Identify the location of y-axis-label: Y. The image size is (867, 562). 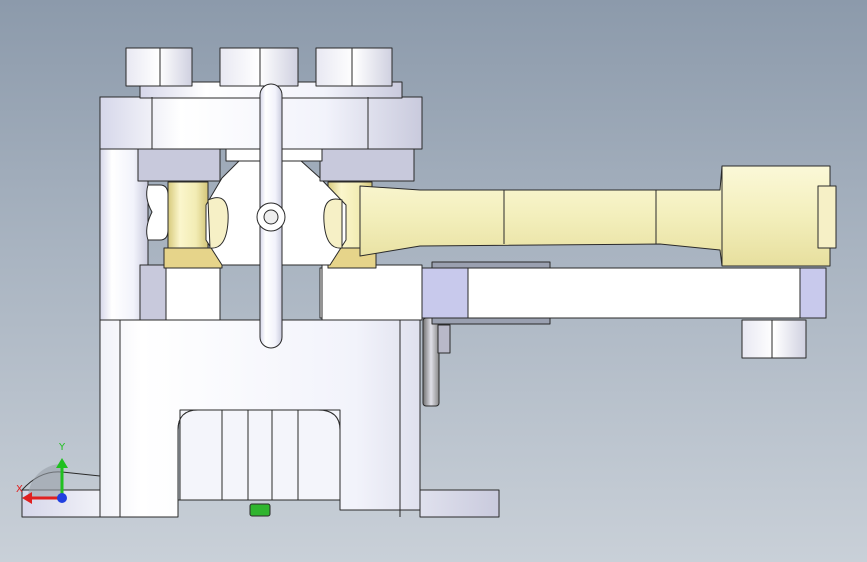
(62, 447).